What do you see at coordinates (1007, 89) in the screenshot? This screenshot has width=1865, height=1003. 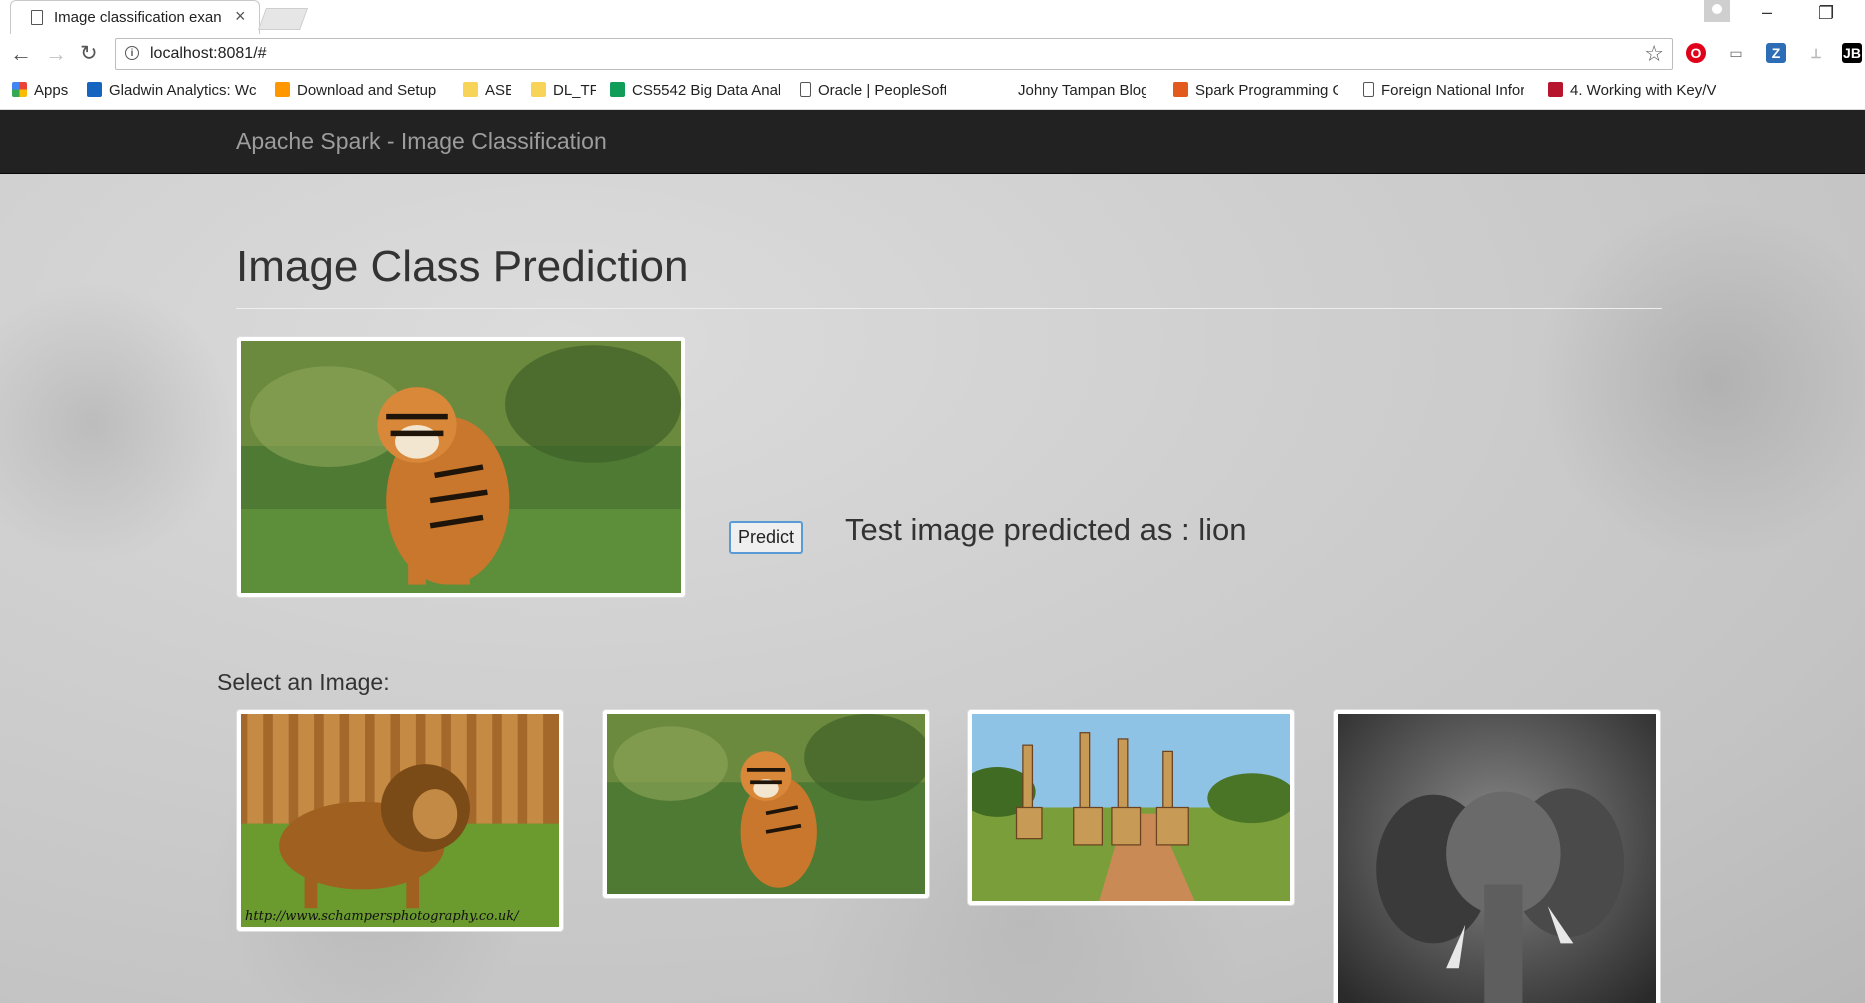 I see `blank-icon` at bounding box center [1007, 89].